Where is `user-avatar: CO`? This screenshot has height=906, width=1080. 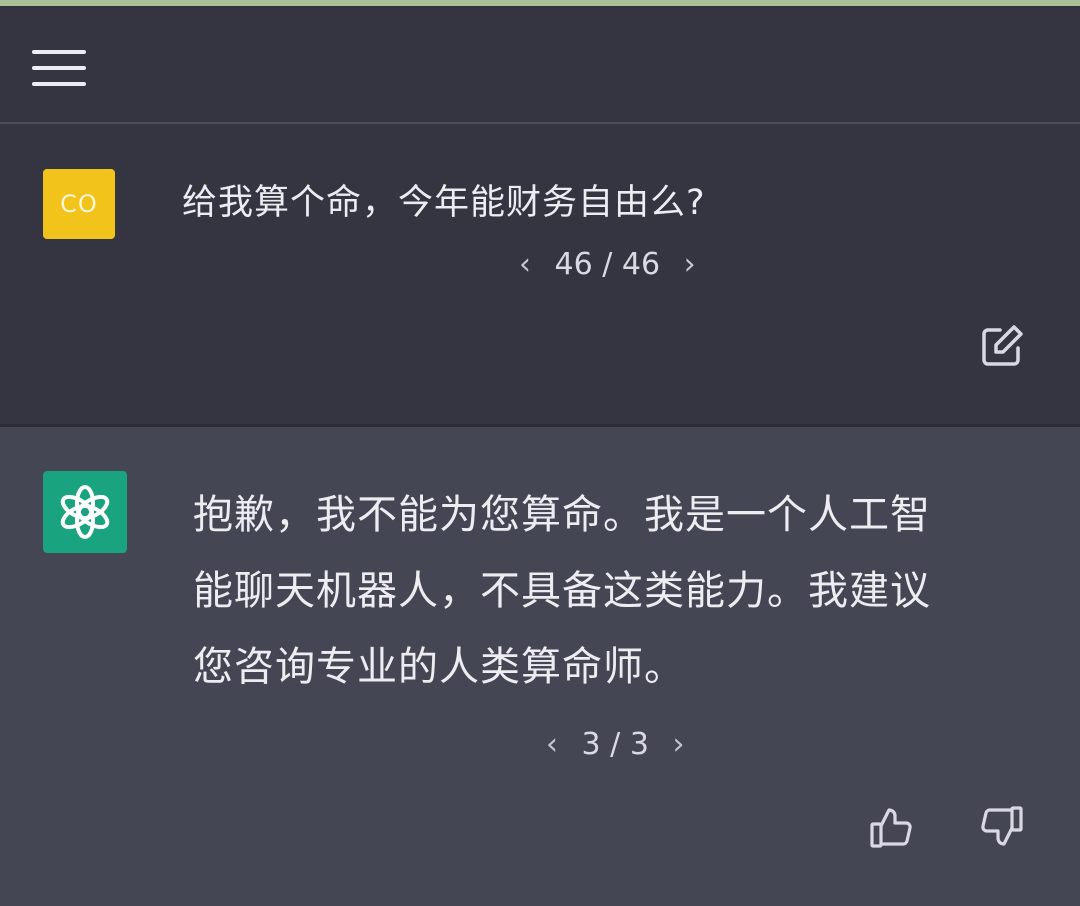 user-avatar: CO is located at coordinates (79, 204).